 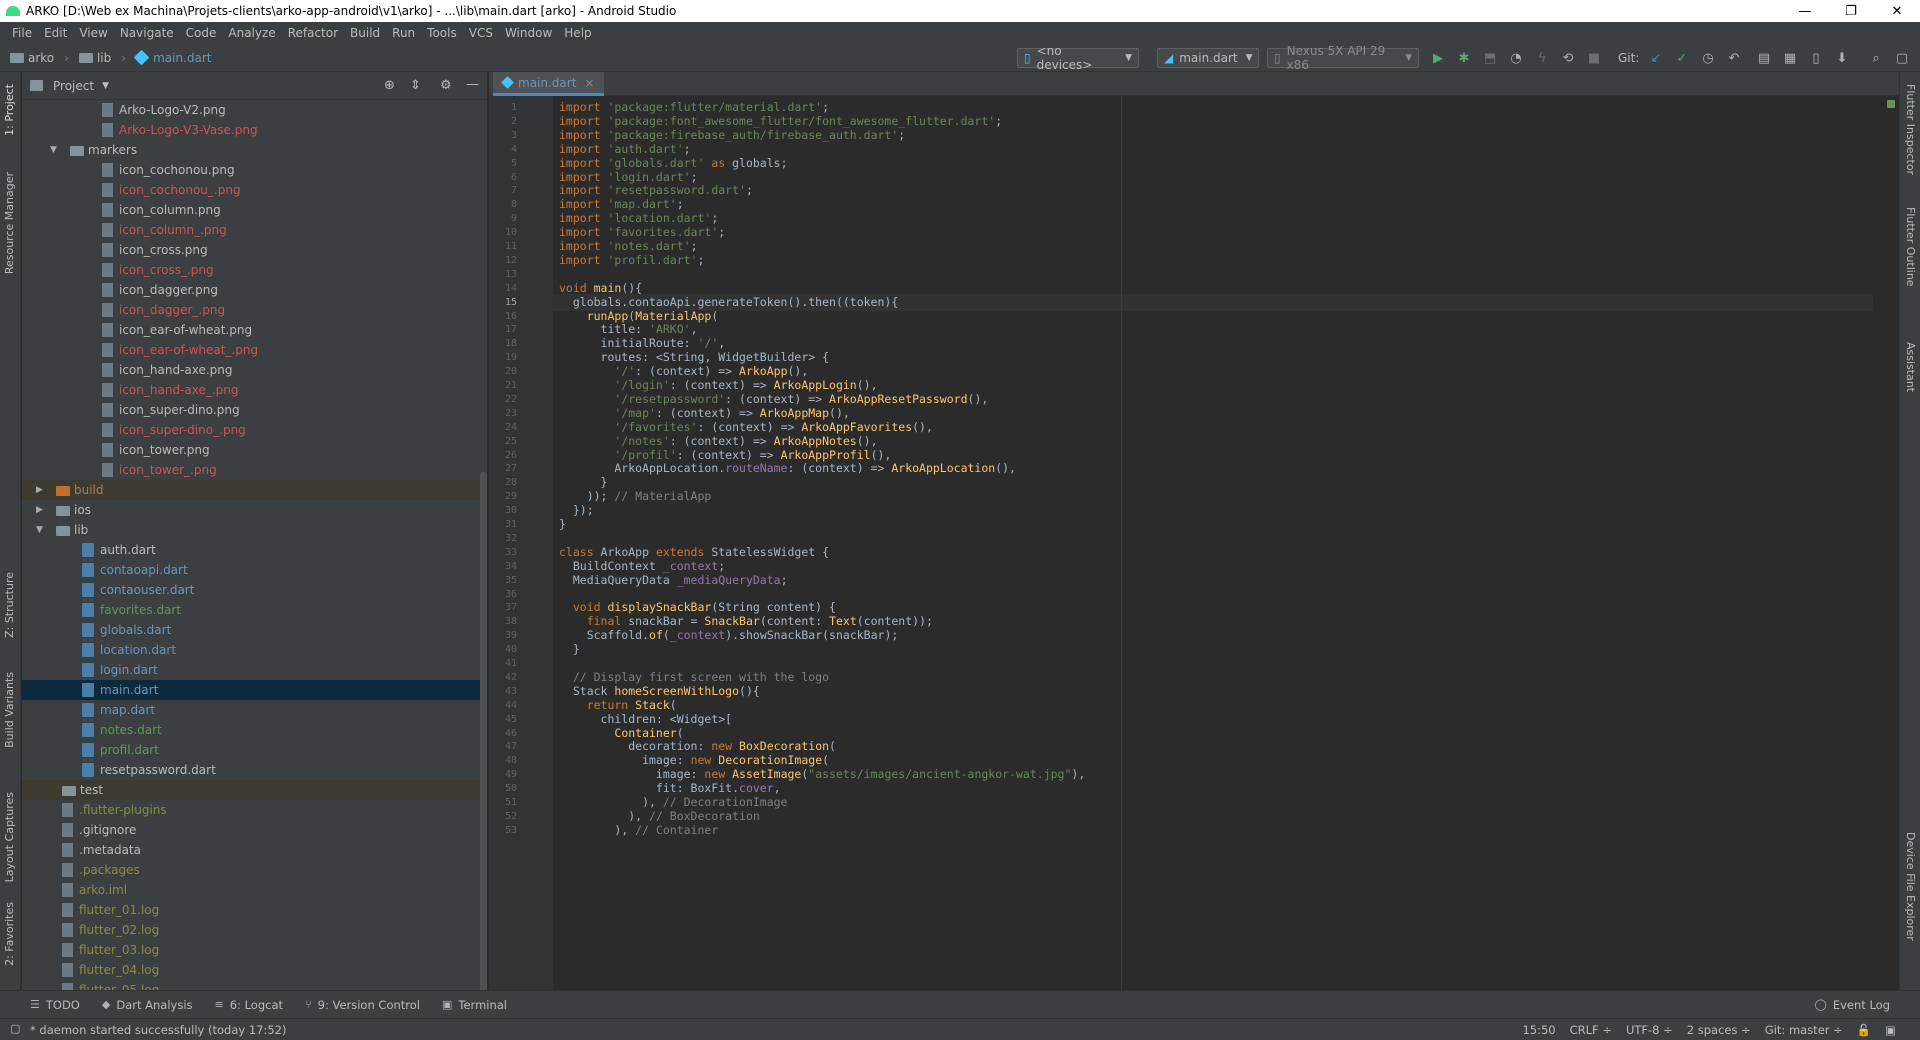 I want to click on tree-file: icon_cross.png, so click(x=254, y=250).